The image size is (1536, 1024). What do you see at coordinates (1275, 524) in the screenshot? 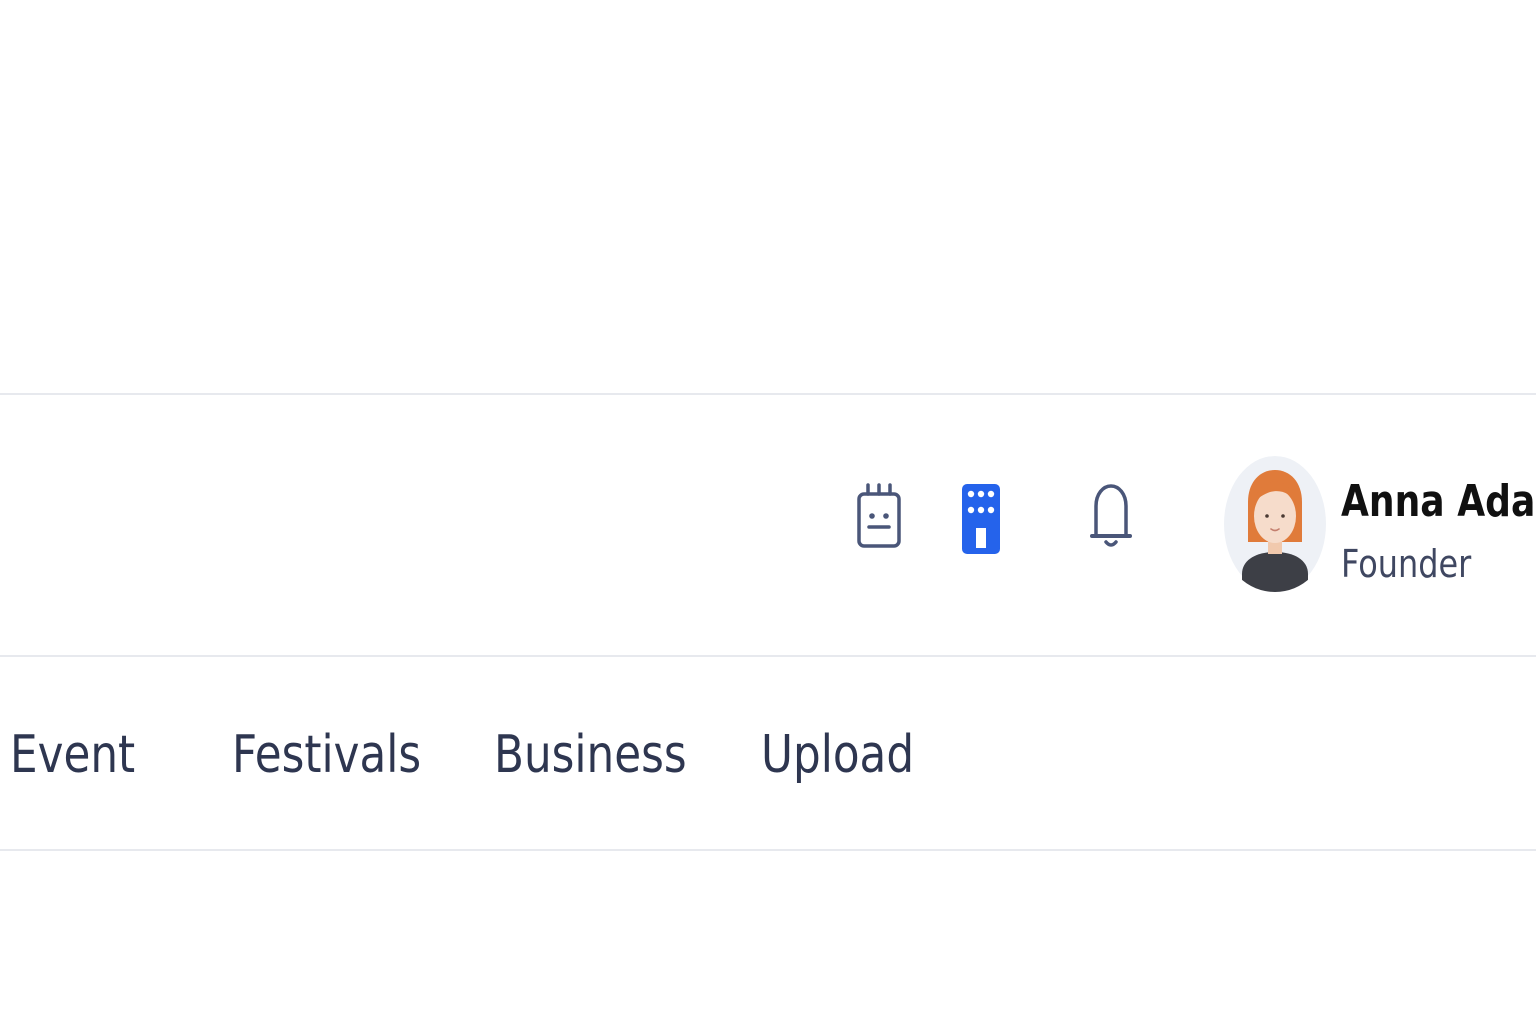
I see `avatar` at bounding box center [1275, 524].